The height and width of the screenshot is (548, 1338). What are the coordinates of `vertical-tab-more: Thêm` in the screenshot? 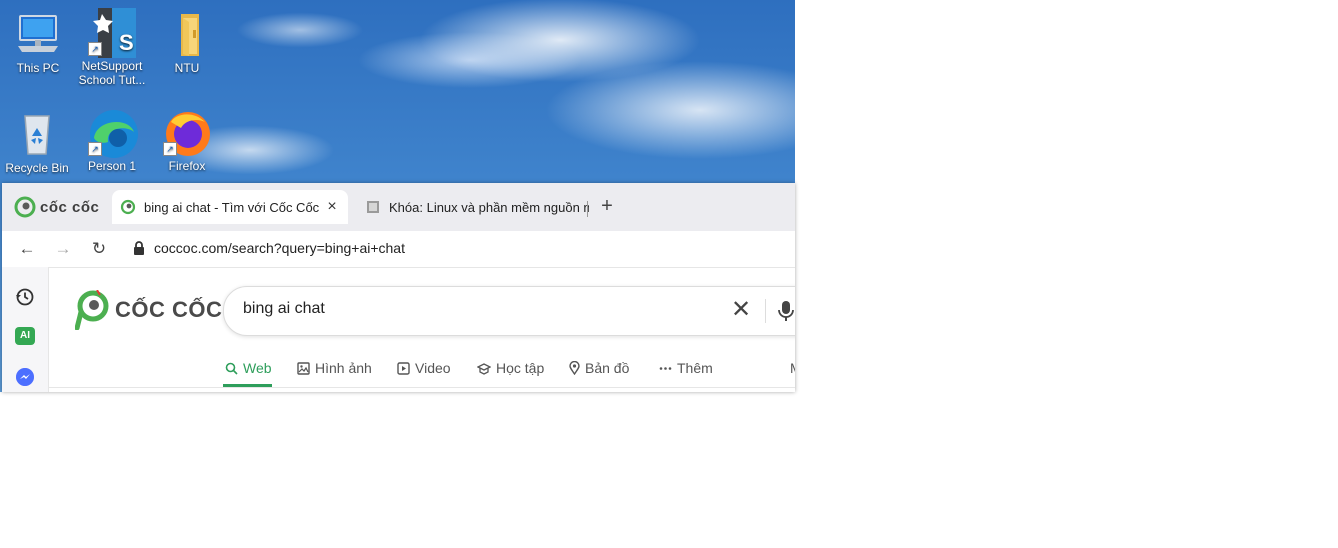 It's located at (686, 368).